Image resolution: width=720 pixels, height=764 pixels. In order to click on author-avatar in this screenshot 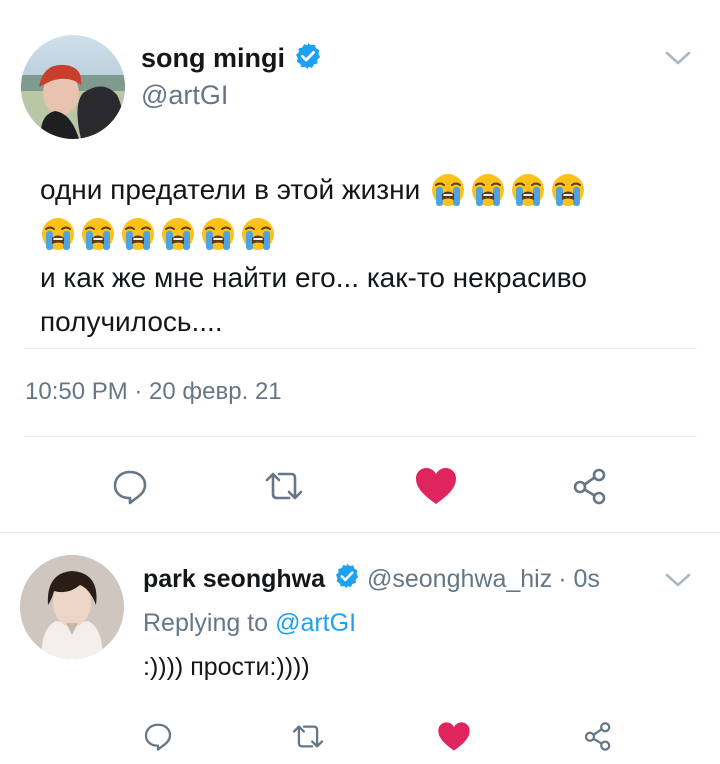, I will do `click(73, 87)`.